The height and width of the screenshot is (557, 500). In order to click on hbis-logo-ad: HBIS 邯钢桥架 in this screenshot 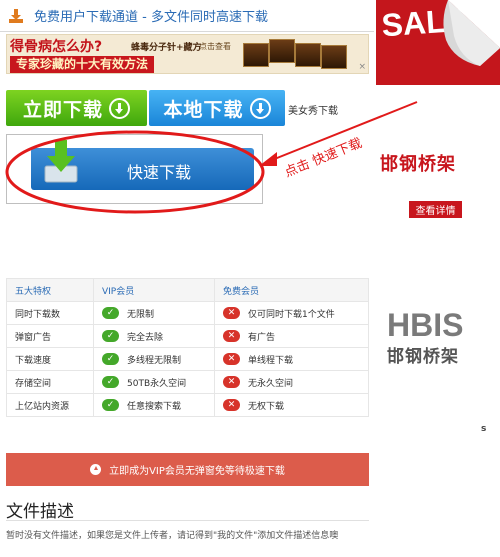, I will do `click(437, 337)`.